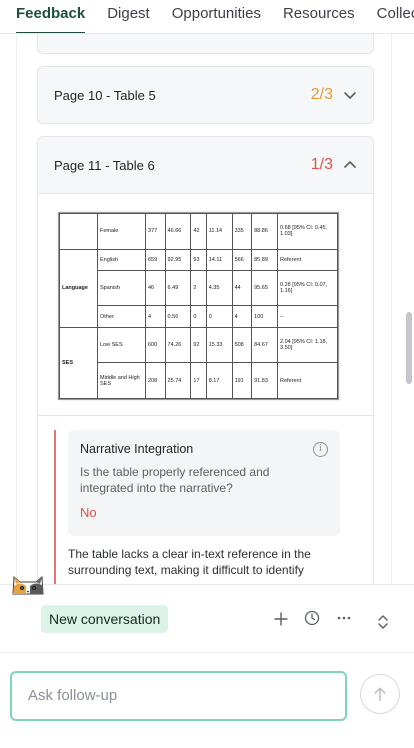 Image resolution: width=414 pixels, height=748 pixels. What do you see at coordinates (321, 94) in the screenshot?
I see `table-card-score: 2/3` at bounding box center [321, 94].